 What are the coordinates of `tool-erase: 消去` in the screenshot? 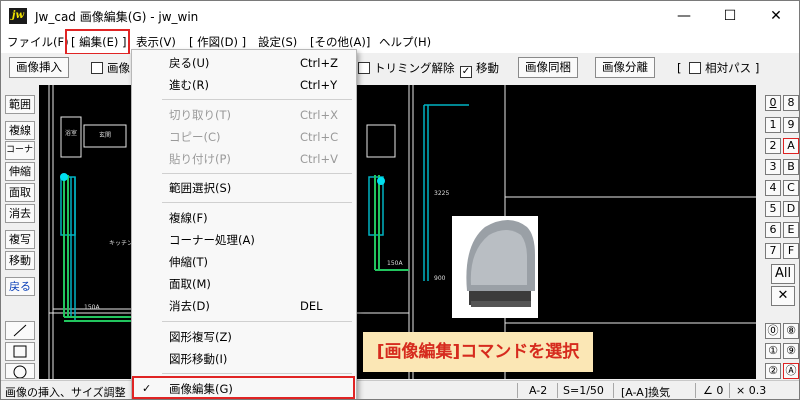 It's located at (20, 213).